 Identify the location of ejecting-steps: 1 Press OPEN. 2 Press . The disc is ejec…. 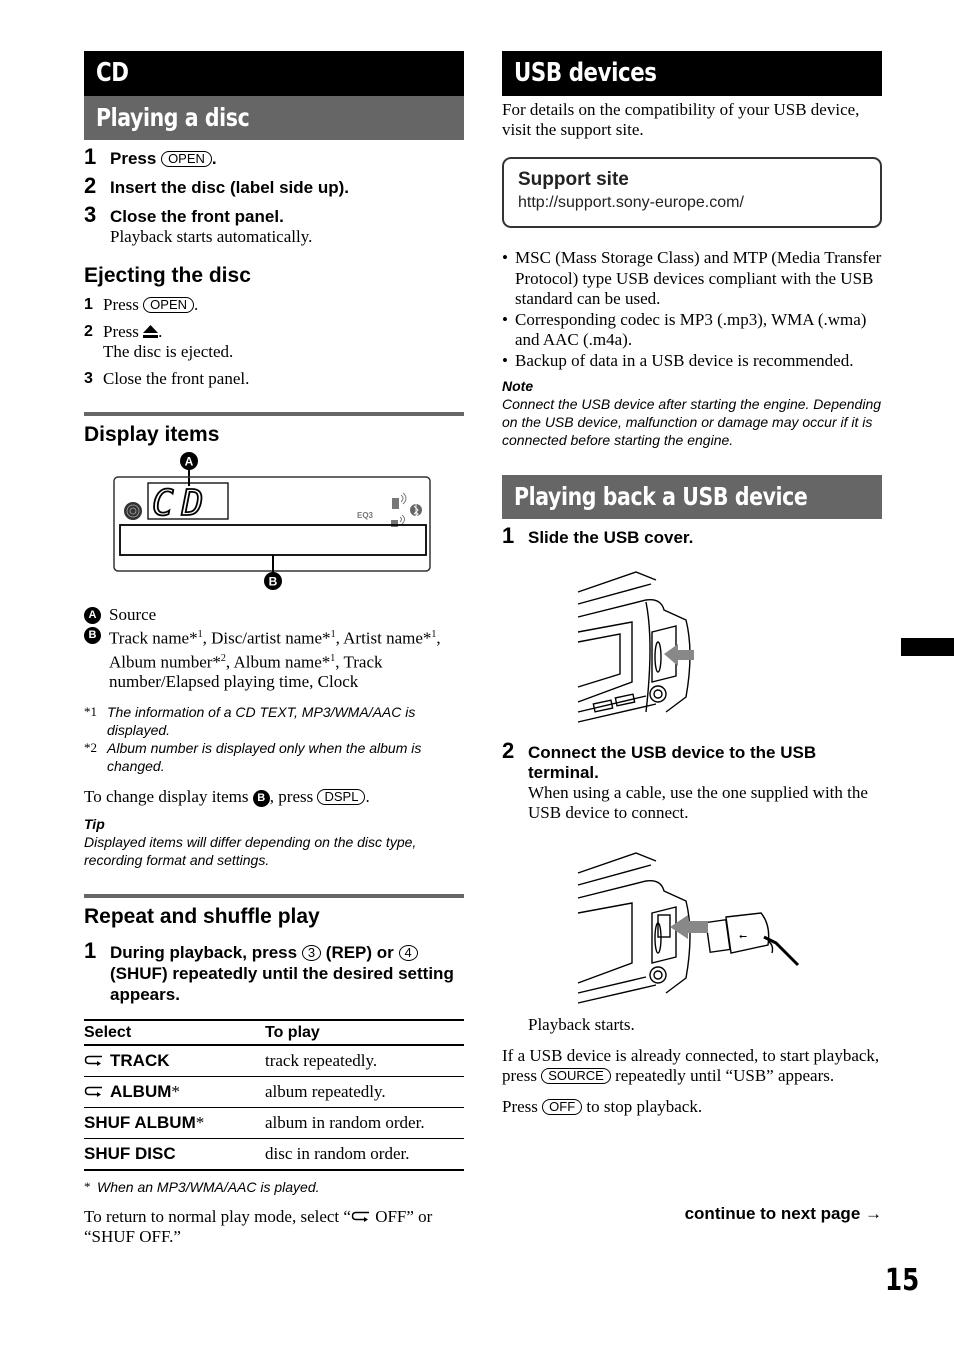
(274, 342).